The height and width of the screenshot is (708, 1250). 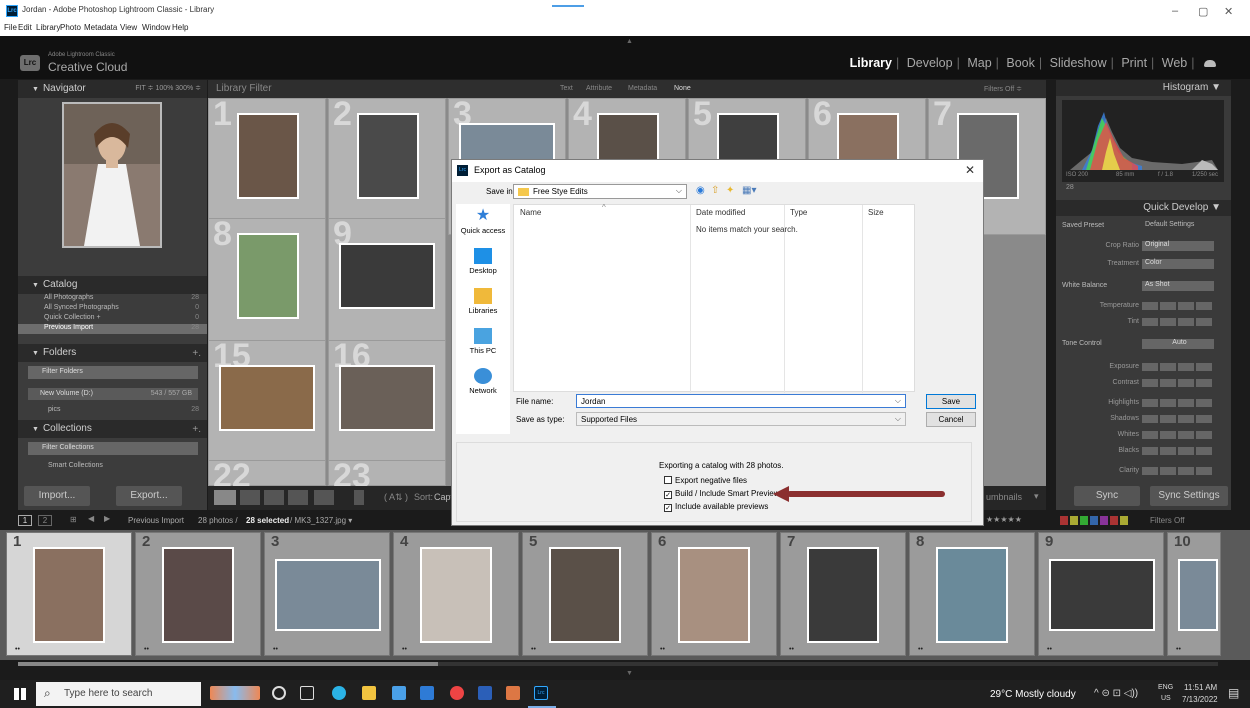 What do you see at coordinates (91, 518) in the screenshot?
I see `back-arrow-icon: ◀` at bounding box center [91, 518].